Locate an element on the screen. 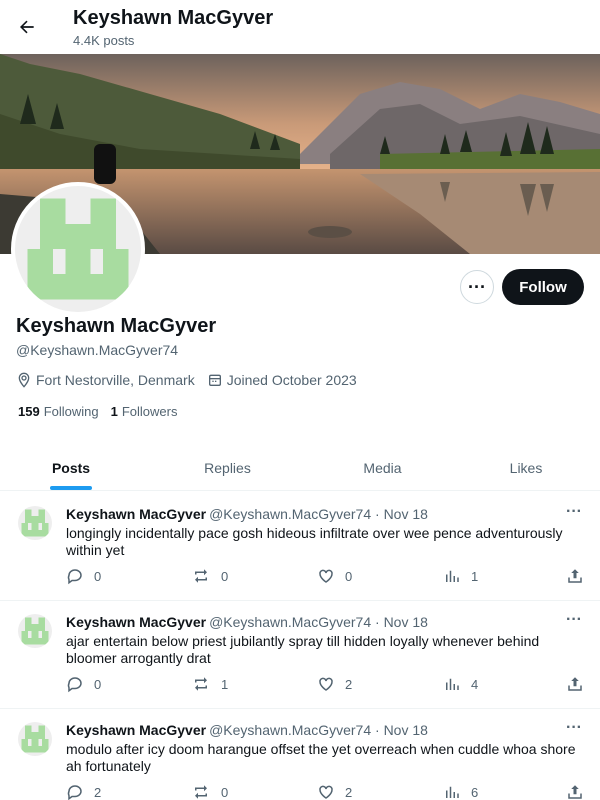 This screenshot has width=600, height=800. follow-button: Follow is located at coordinates (543, 287).